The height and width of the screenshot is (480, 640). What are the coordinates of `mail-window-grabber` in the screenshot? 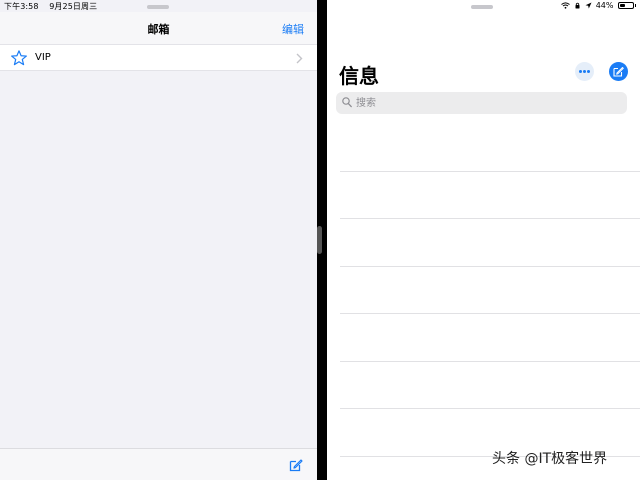 It's located at (158, 7).